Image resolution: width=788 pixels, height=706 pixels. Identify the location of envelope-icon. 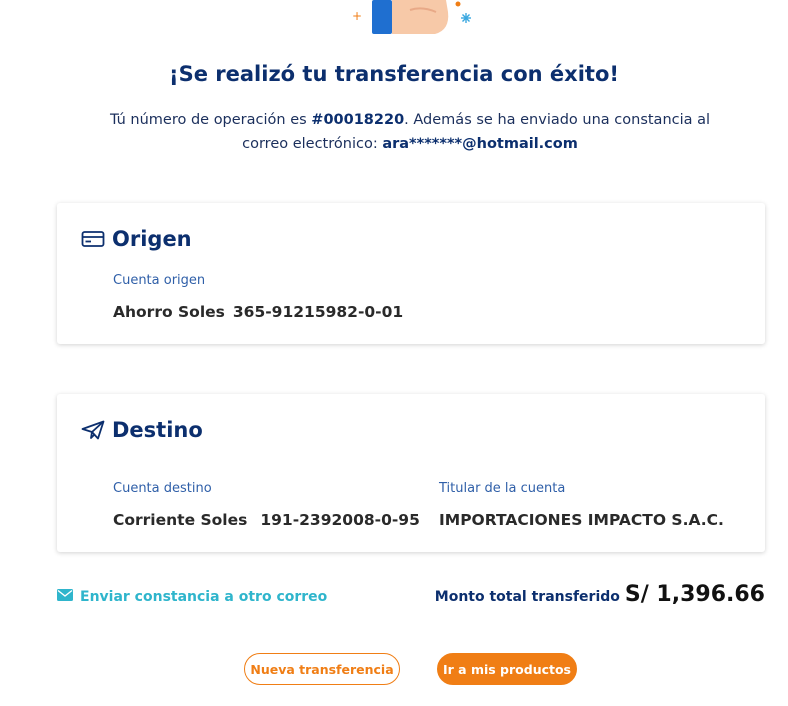
(65, 597).